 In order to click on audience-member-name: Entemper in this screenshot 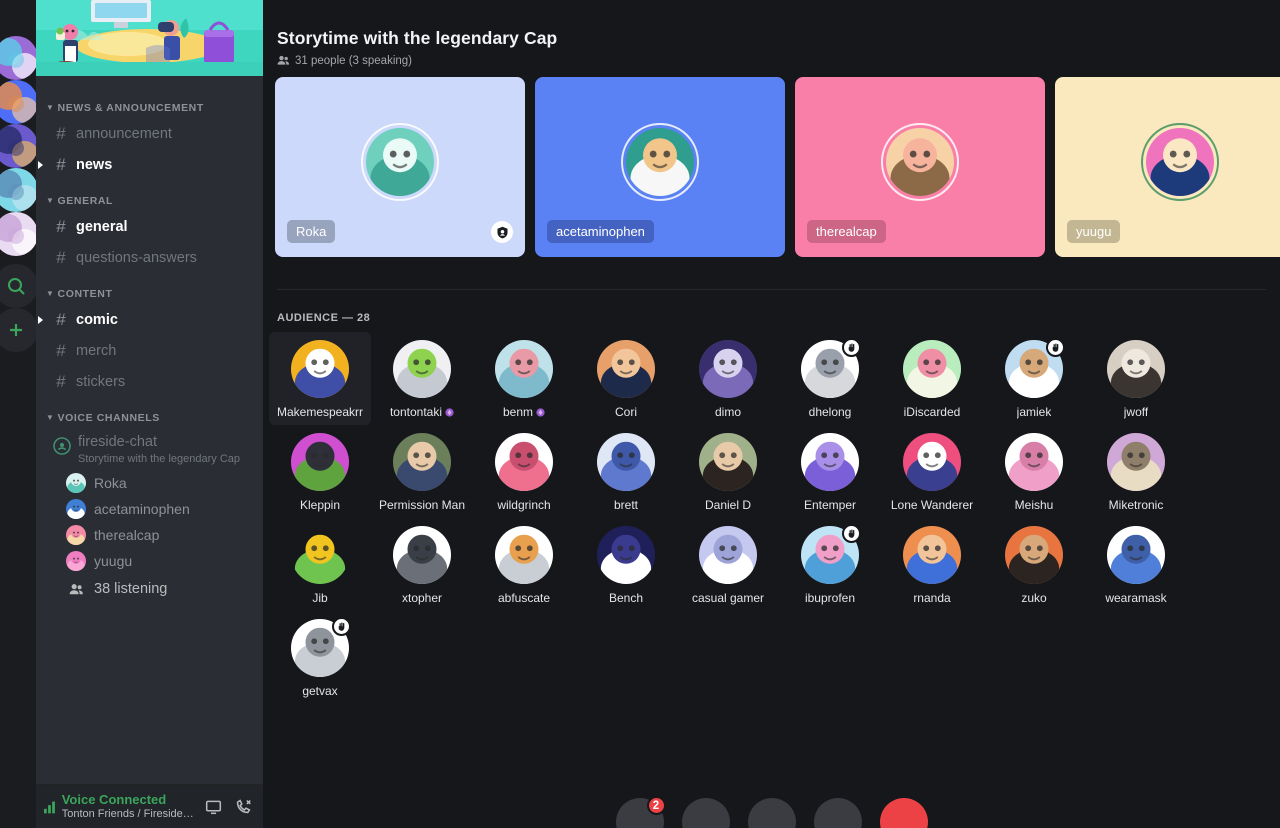, I will do `click(830, 505)`.